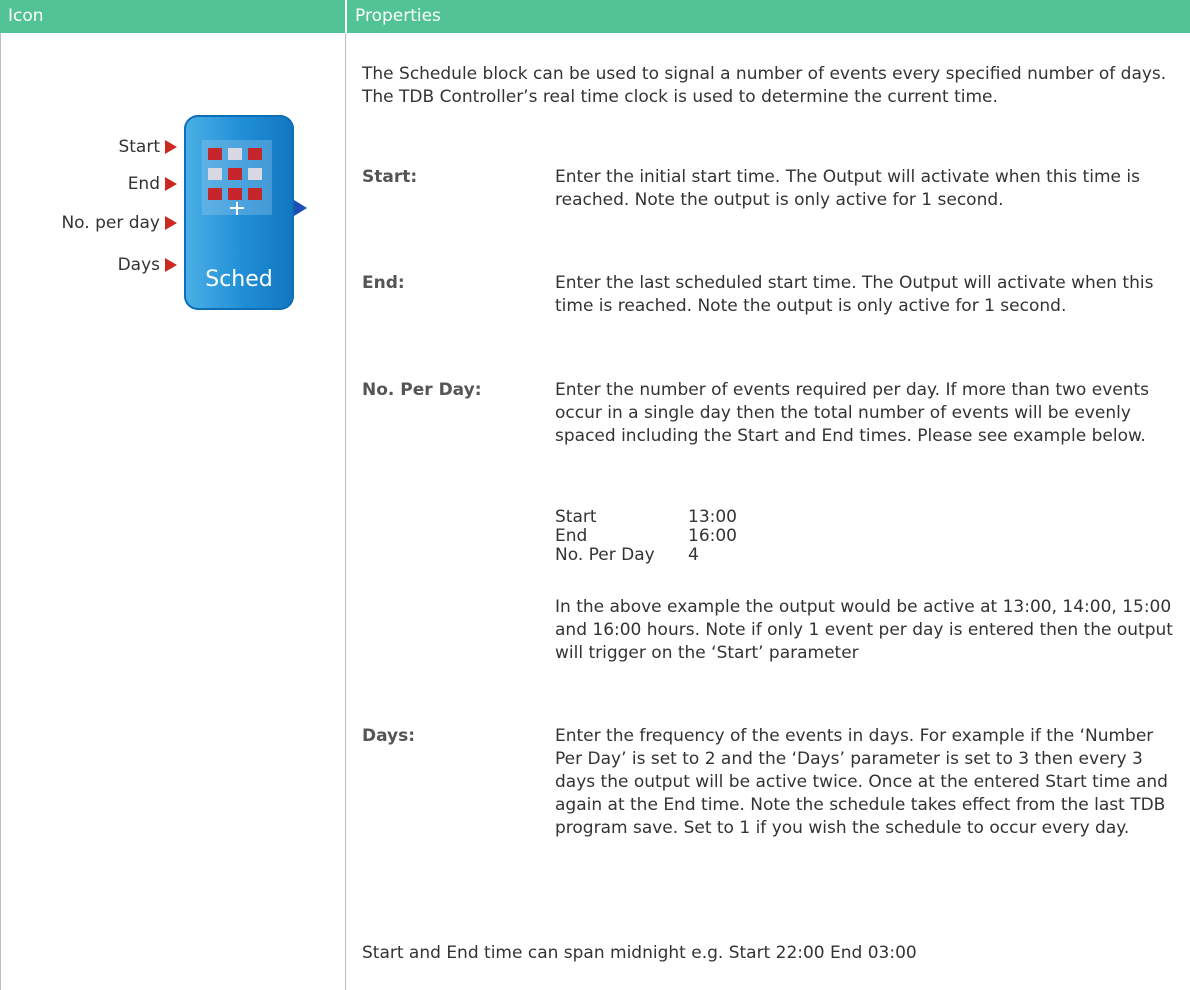 Image resolution: width=1190 pixels, height=990 pixels. What do you see at coordinates (139, 147) in the screenshot?
I see `port-label-start: Start` at bounding box center [139, 147].